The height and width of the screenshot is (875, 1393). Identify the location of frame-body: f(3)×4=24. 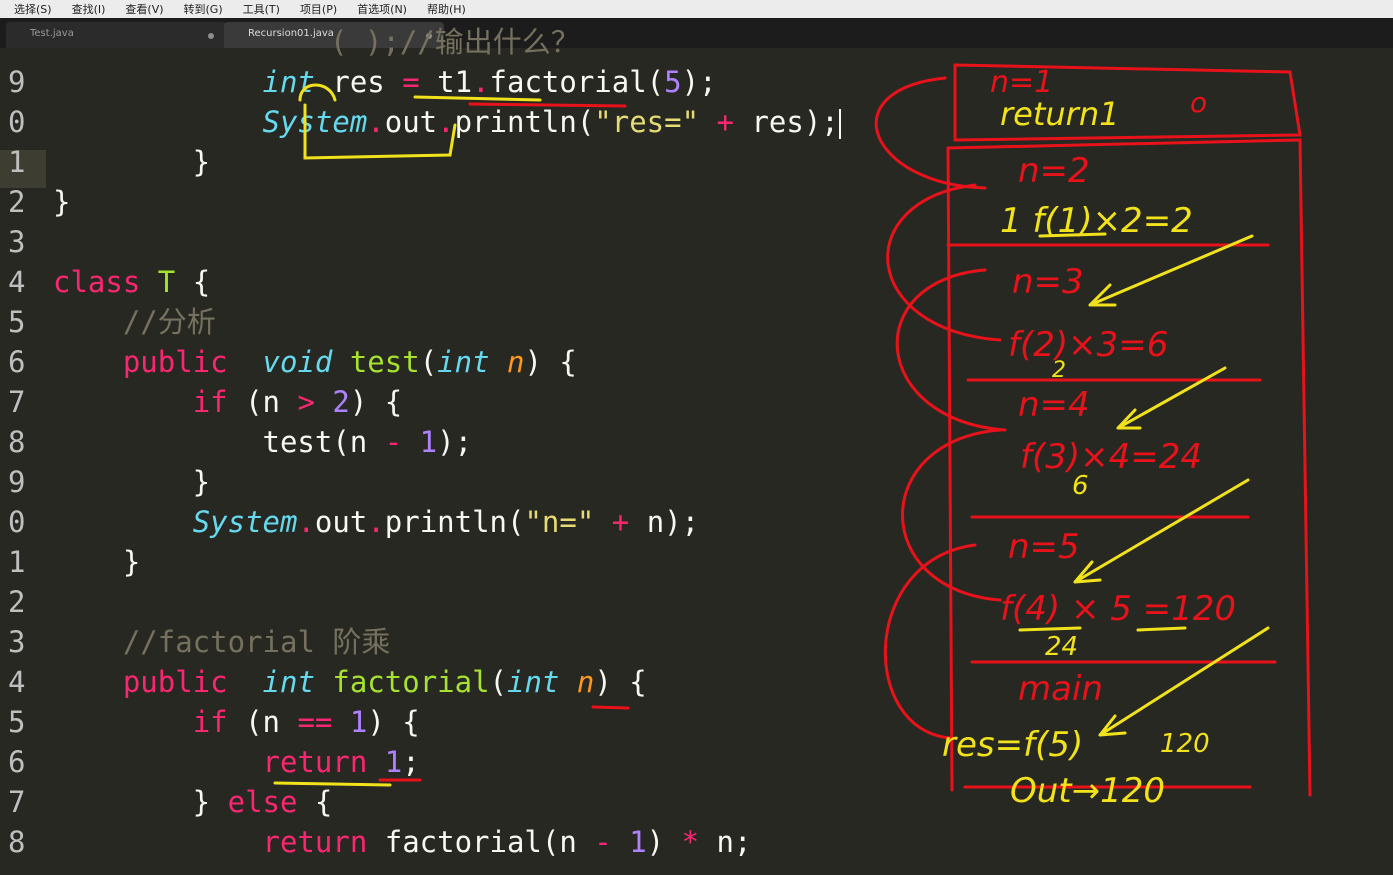
(1111, 457).